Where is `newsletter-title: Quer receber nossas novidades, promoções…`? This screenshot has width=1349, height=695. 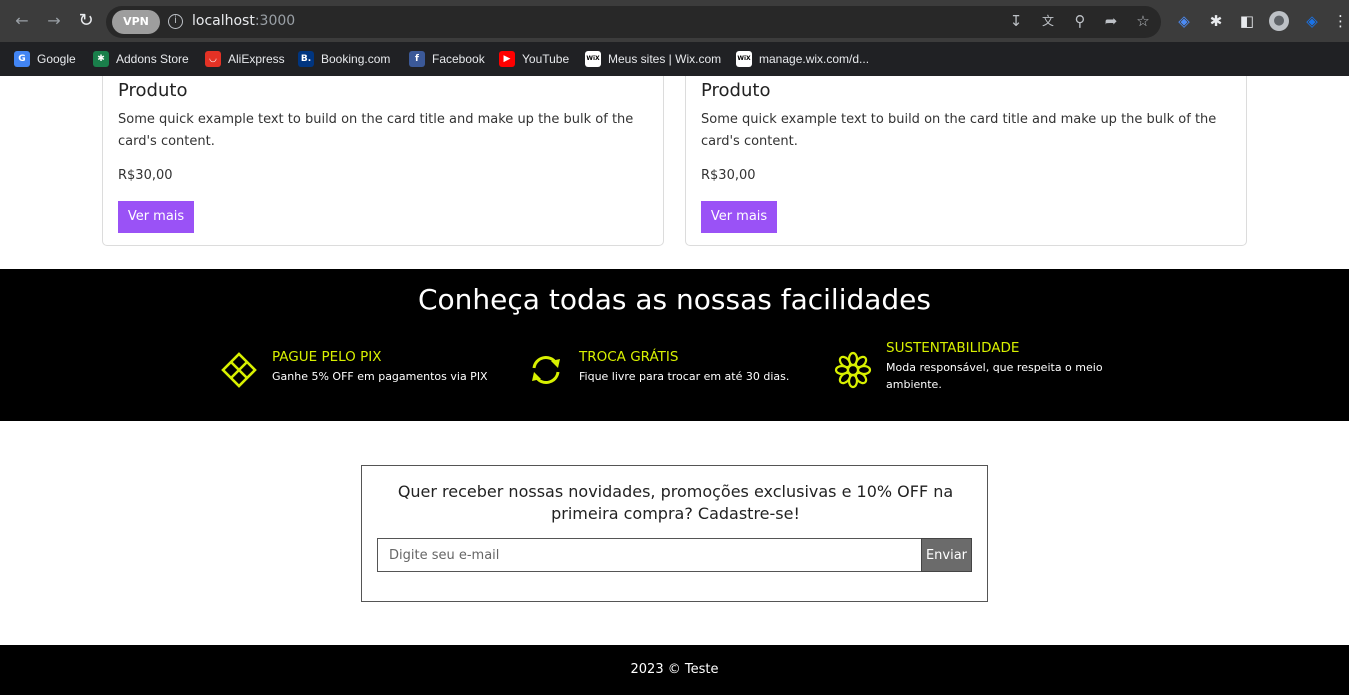 newsletter-title: Quer receber nossas novidades, promoções… is located at coordinates (675, 502).